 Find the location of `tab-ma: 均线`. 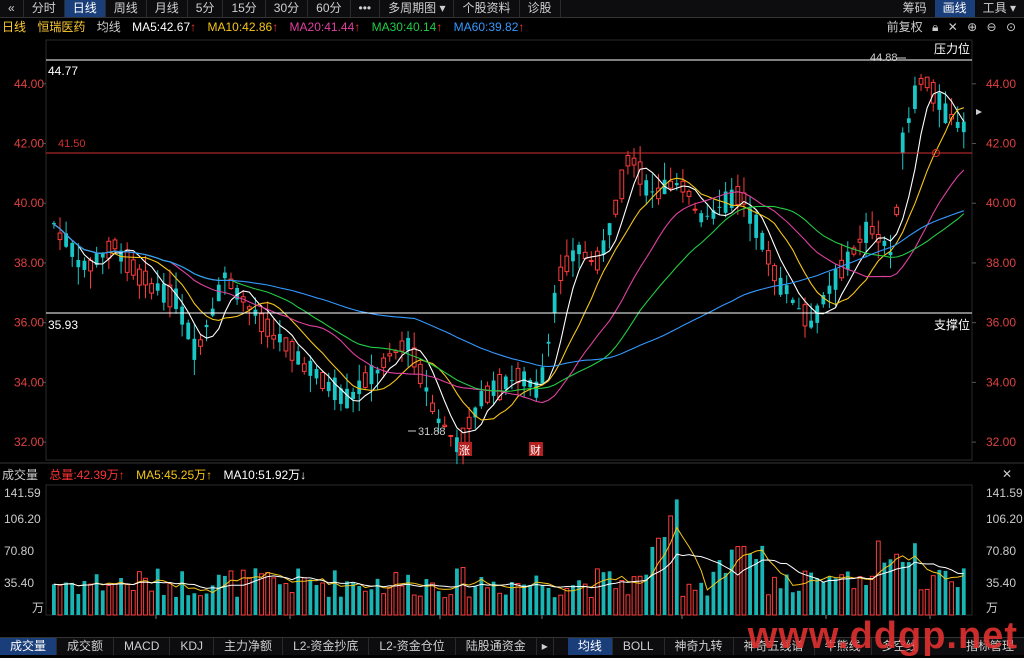

tab-ma: 均线 is located at coordinates (590, 646).